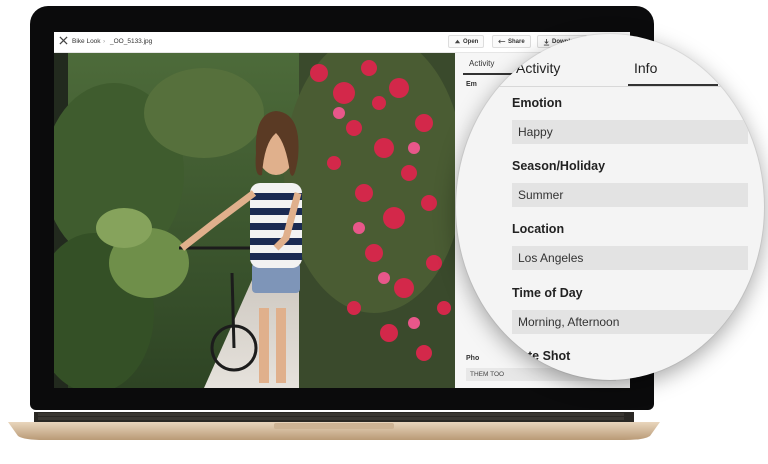 This screenshot has width=768, height=464. I want to click on season-holiday-label: Season/Holiday, so click(559, 166).